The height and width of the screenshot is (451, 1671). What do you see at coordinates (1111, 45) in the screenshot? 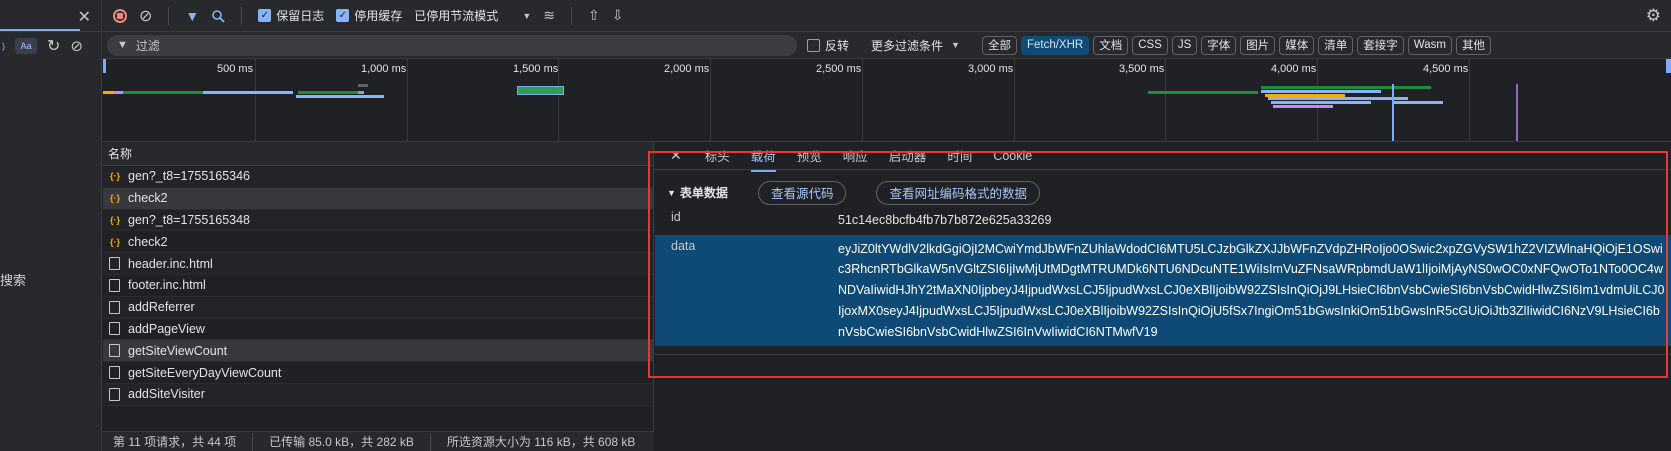
I see `type-filter-doc: 文档` at bounding box center [1111, 45].